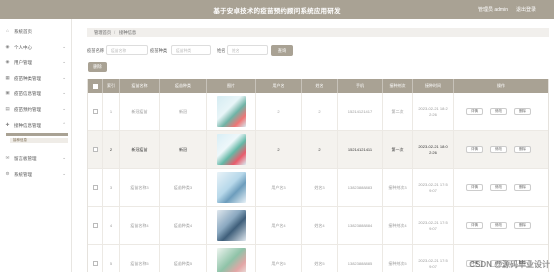 This screenshot has width=554, height=272. Describe the element at coordinates (111, 150) in the screenshot. I see `cell-index: 2` at that location.